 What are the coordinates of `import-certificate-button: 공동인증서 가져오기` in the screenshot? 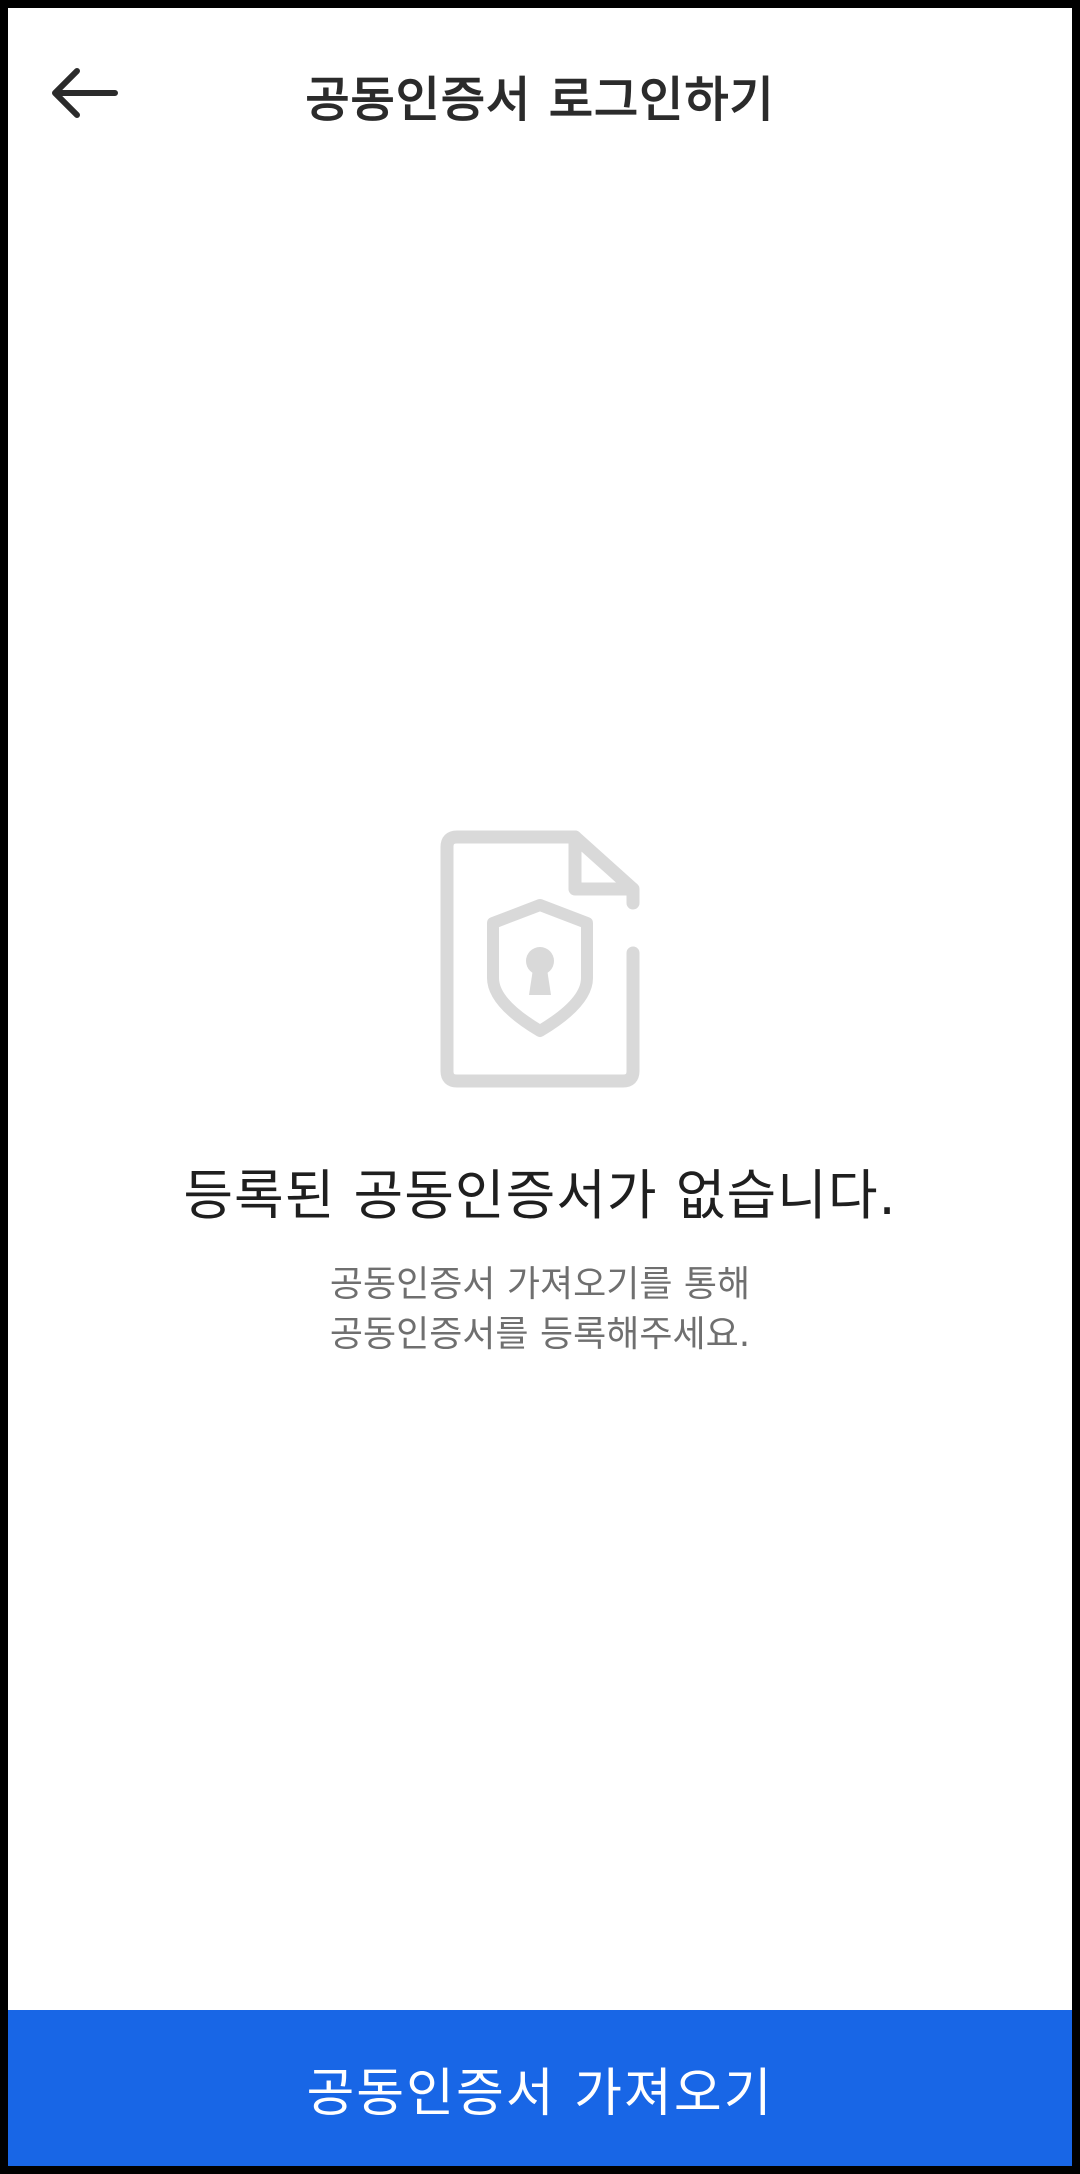 It's located at (540, 2088).